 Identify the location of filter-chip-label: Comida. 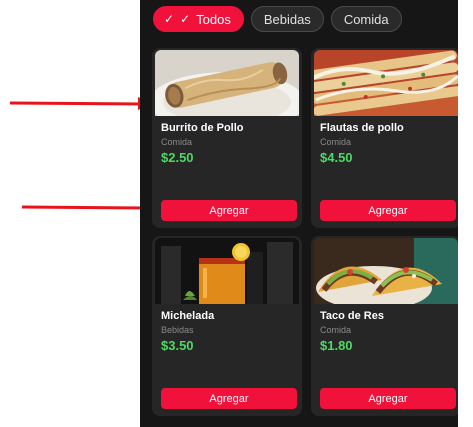
(366, 19).